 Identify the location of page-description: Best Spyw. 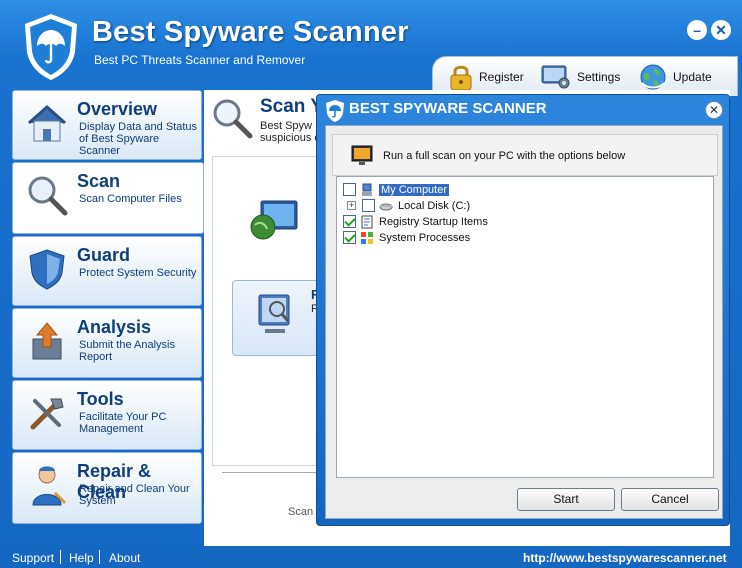
(286, 126).